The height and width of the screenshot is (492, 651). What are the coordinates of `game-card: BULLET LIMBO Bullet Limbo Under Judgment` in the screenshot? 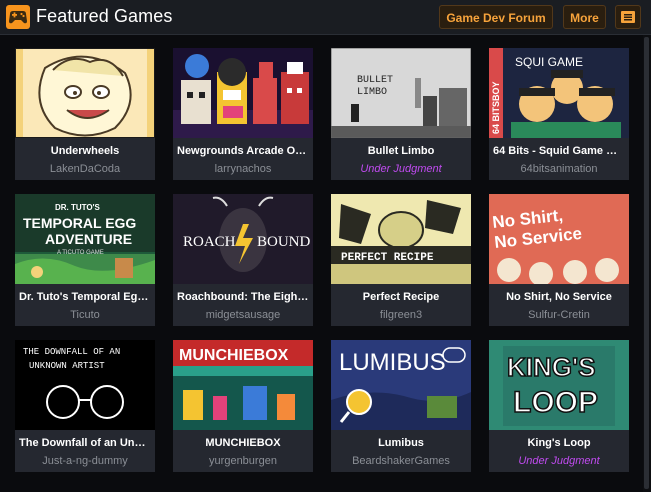 It's located at (401, 114).